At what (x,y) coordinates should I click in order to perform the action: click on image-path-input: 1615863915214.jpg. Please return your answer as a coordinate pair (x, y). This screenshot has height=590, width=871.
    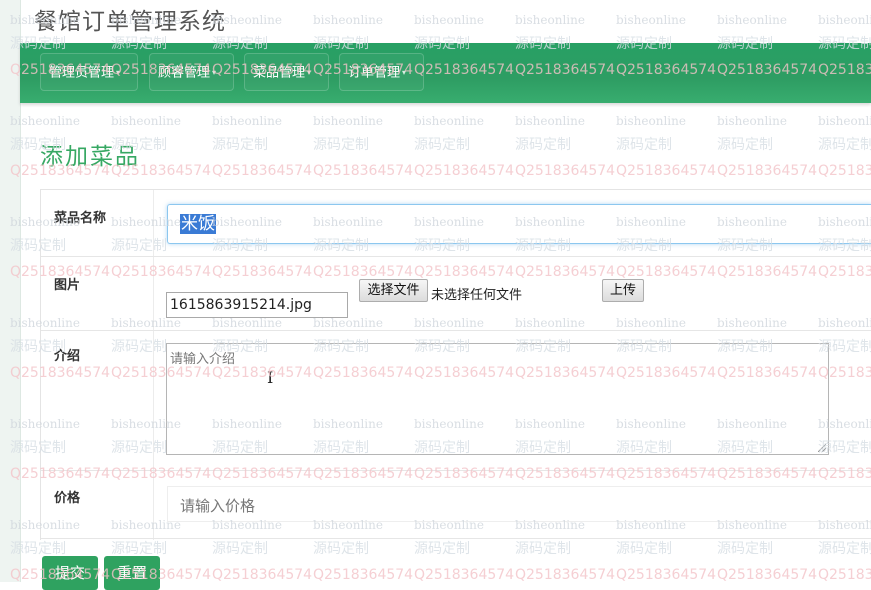
    Looking at the image, I should click on (257, 305).